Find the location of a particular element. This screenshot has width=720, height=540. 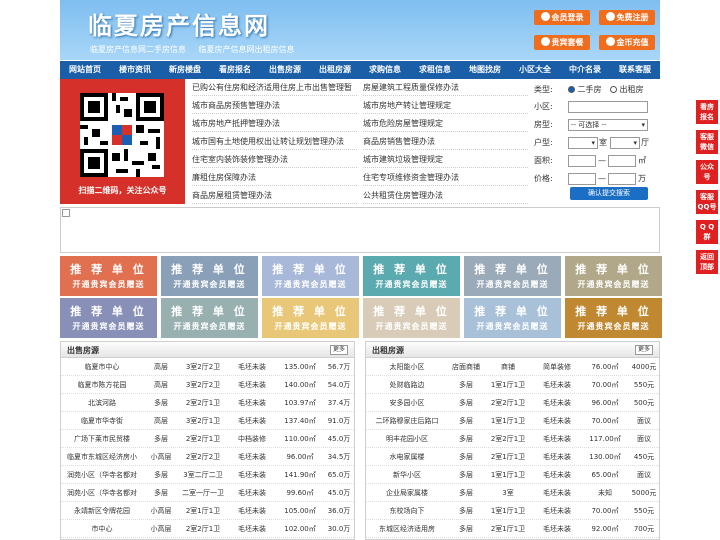

table-row: 临夏市陈方花园 高层 3室2厅2卫 毛坯未装 140.00㎡ 54.0万 is located at coordinates (207, 385).